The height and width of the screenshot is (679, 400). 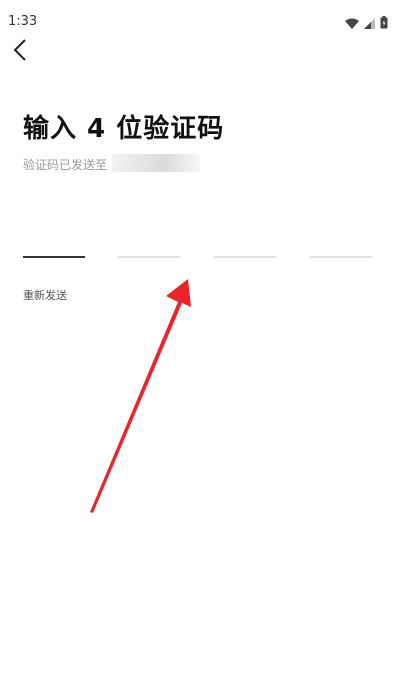 I want to click on red-arrow-icon, so click(x=140, y=396).